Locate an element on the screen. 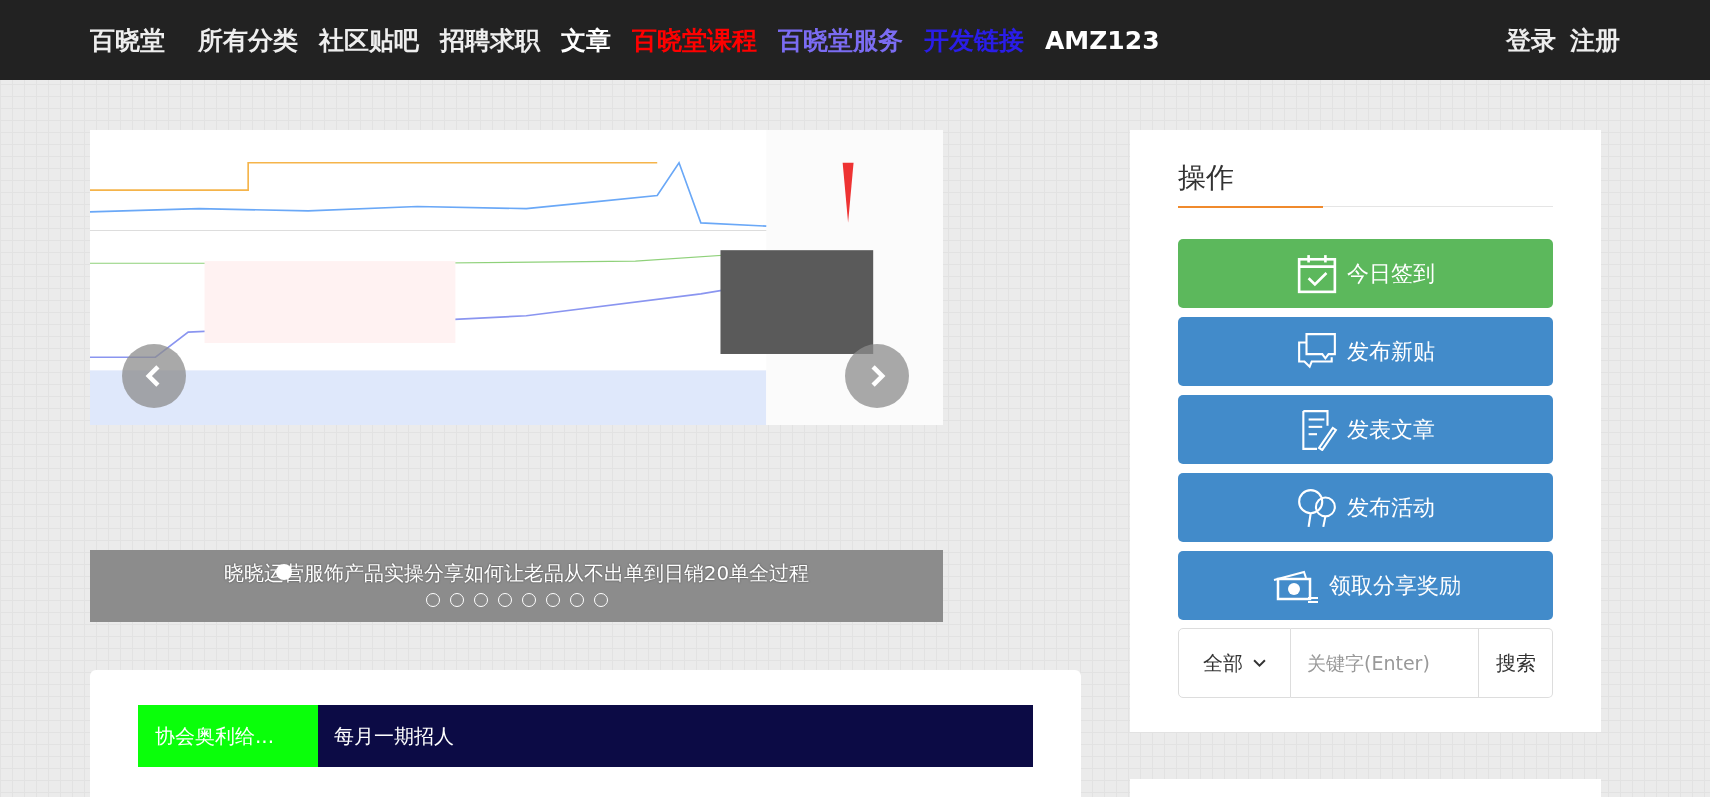 The width and height of the screenshot is (1710, 797). keyword-field: 关键字(Enter) is located at coordinates (1385, 663).